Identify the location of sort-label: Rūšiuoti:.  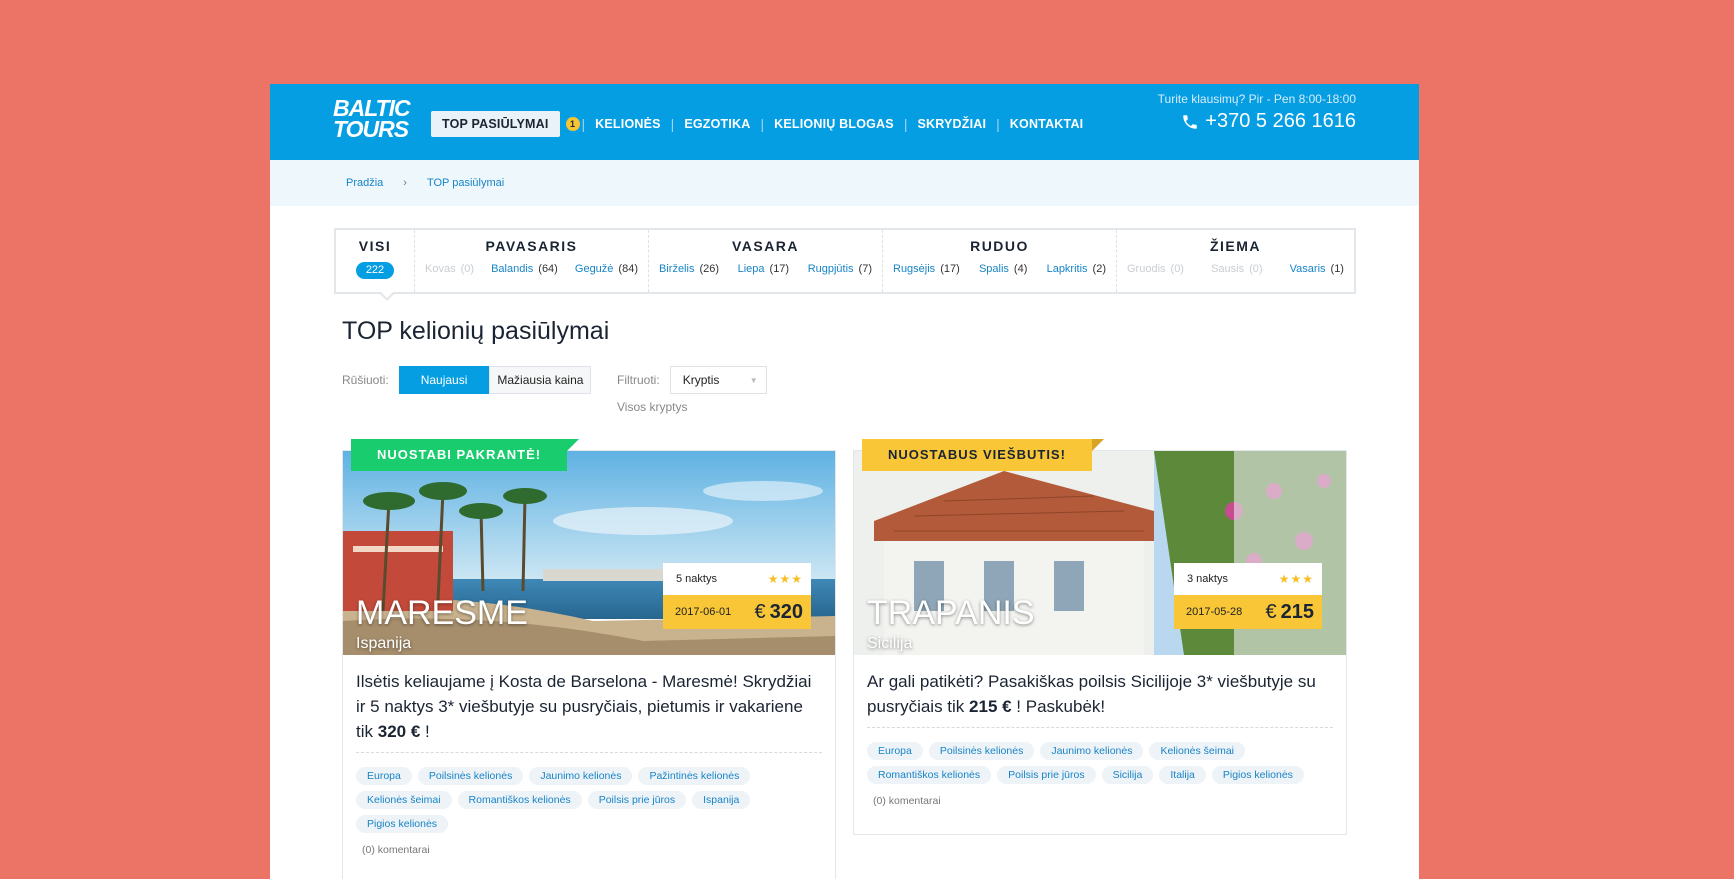
(365, 380).